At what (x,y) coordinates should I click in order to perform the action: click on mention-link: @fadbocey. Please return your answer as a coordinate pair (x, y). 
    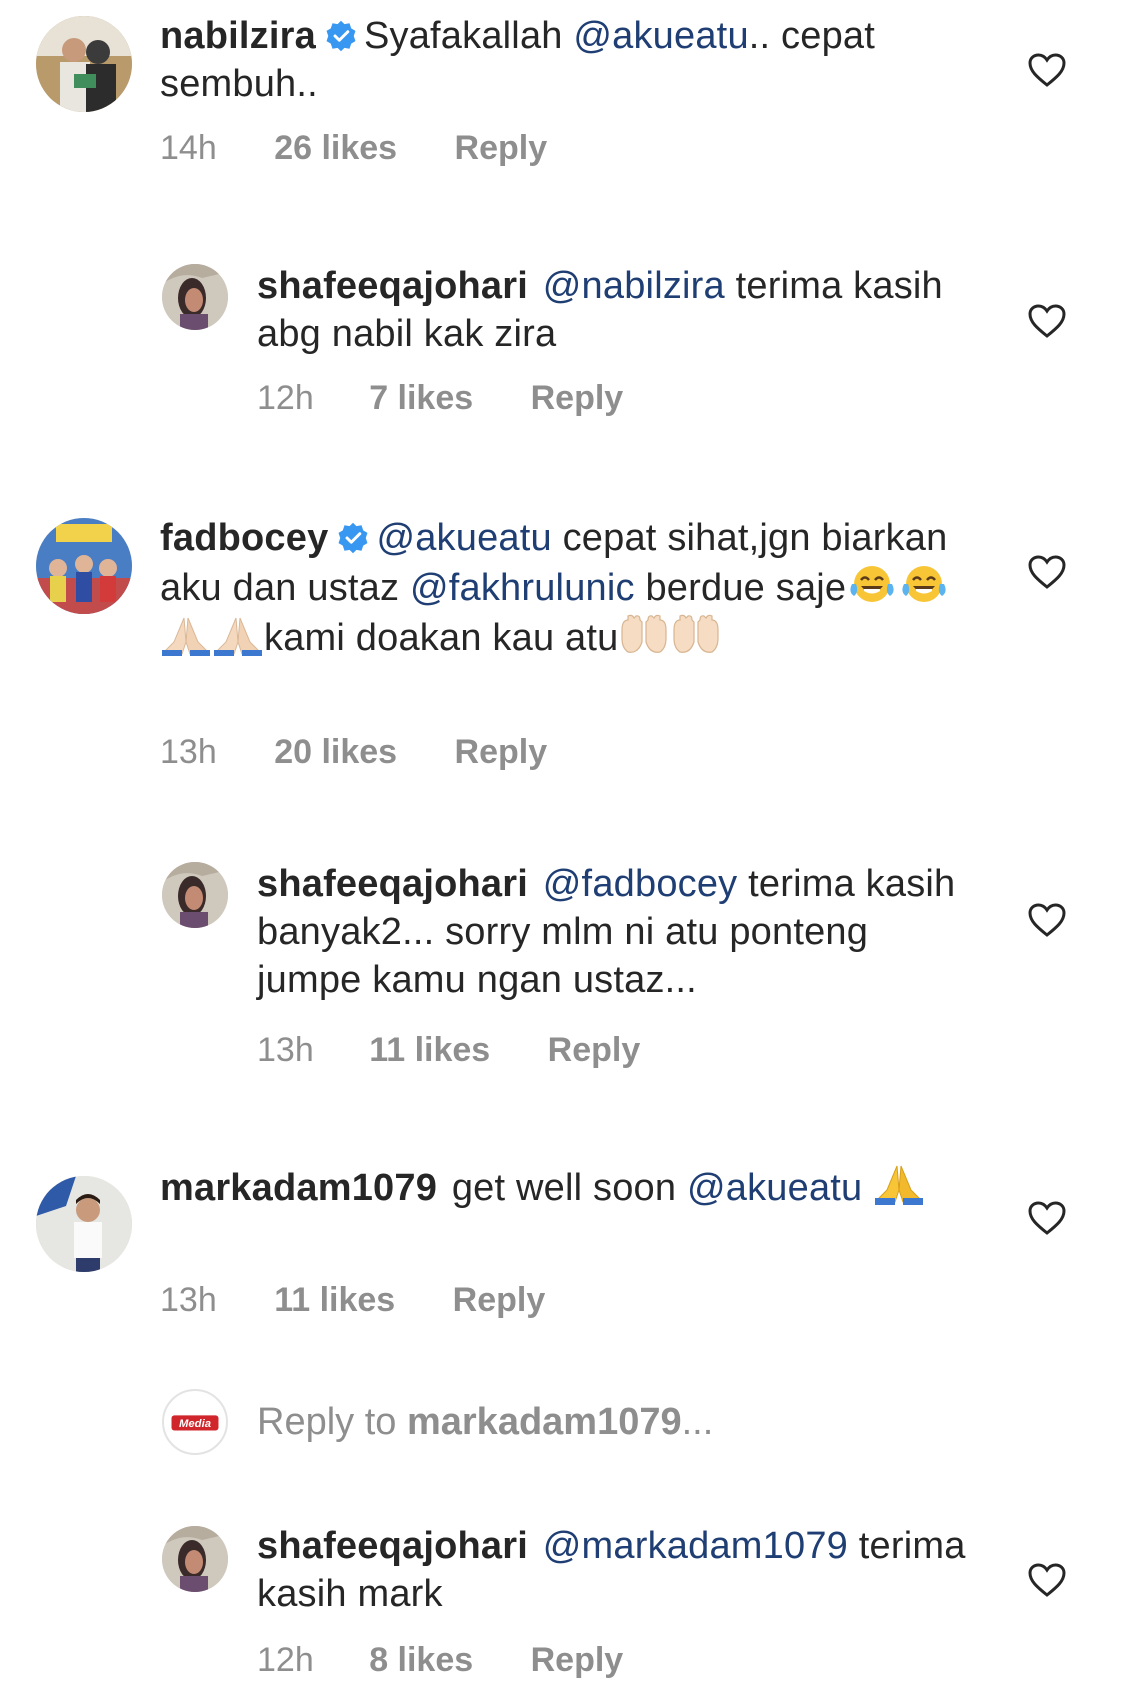
    Looking at the image, I should click on (640, 884).